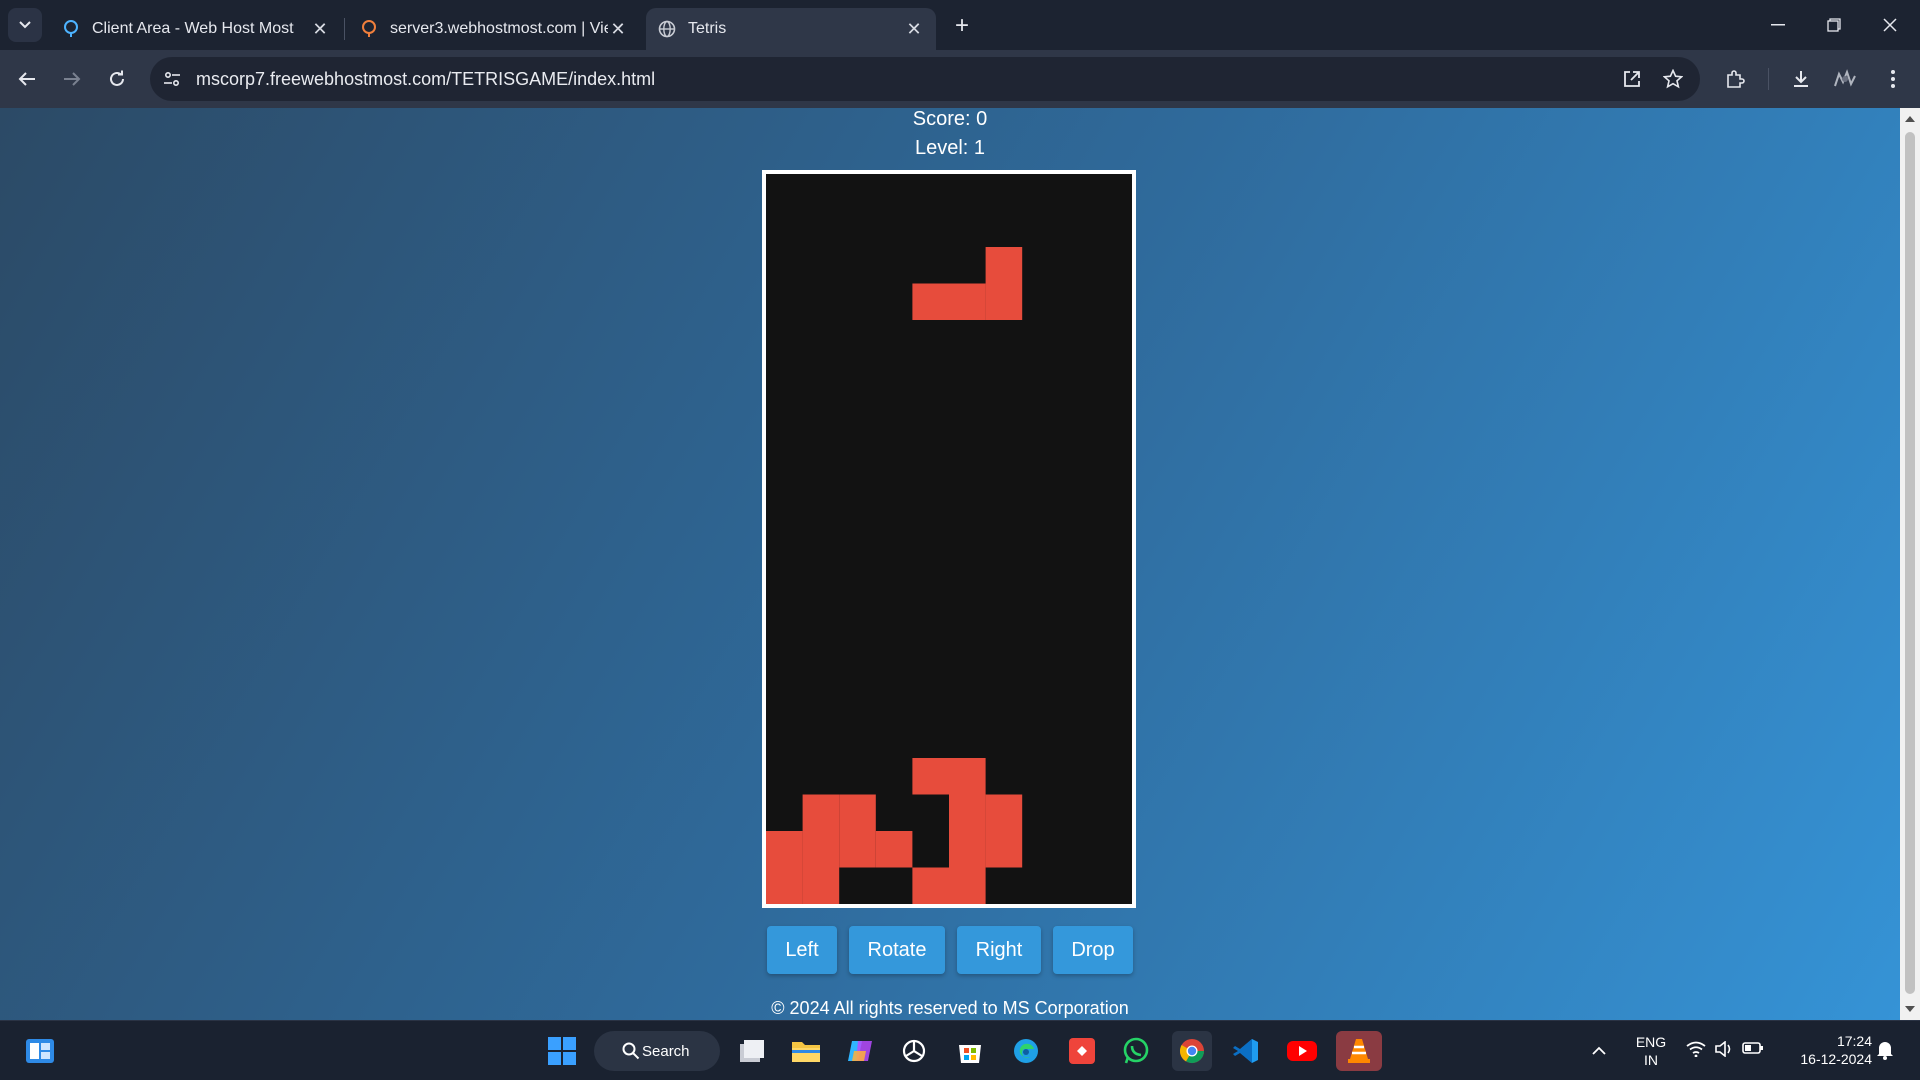 The image size is (1920, 1080). What do you see at coordinates (344, 29) in the screenshot?
I see `tab-divider` at bounding box center [344, 29].